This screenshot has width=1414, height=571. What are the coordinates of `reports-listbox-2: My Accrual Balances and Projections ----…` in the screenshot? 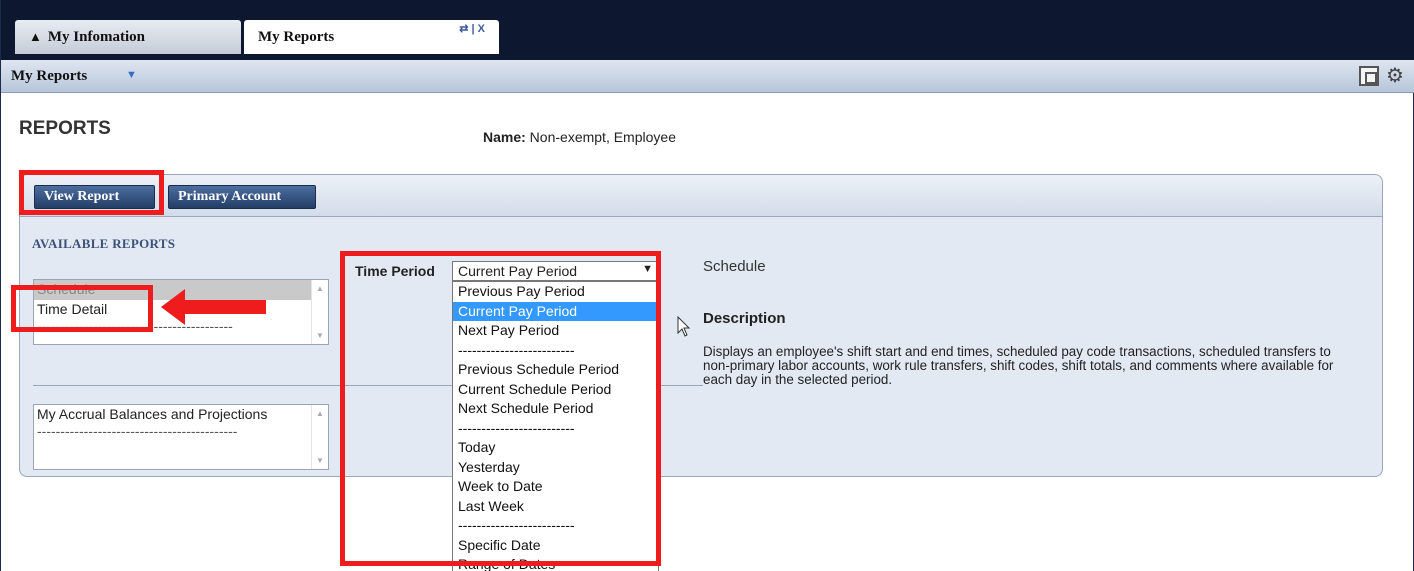 It's located at (181, 437).